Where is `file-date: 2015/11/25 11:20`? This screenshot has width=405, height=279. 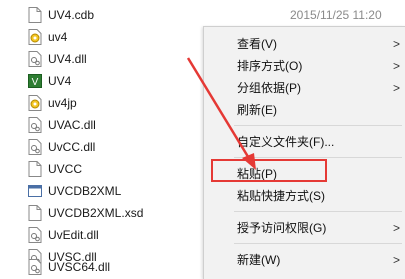
file-date: 2015/11/25 11:20 is located at coordinates (336, 15).